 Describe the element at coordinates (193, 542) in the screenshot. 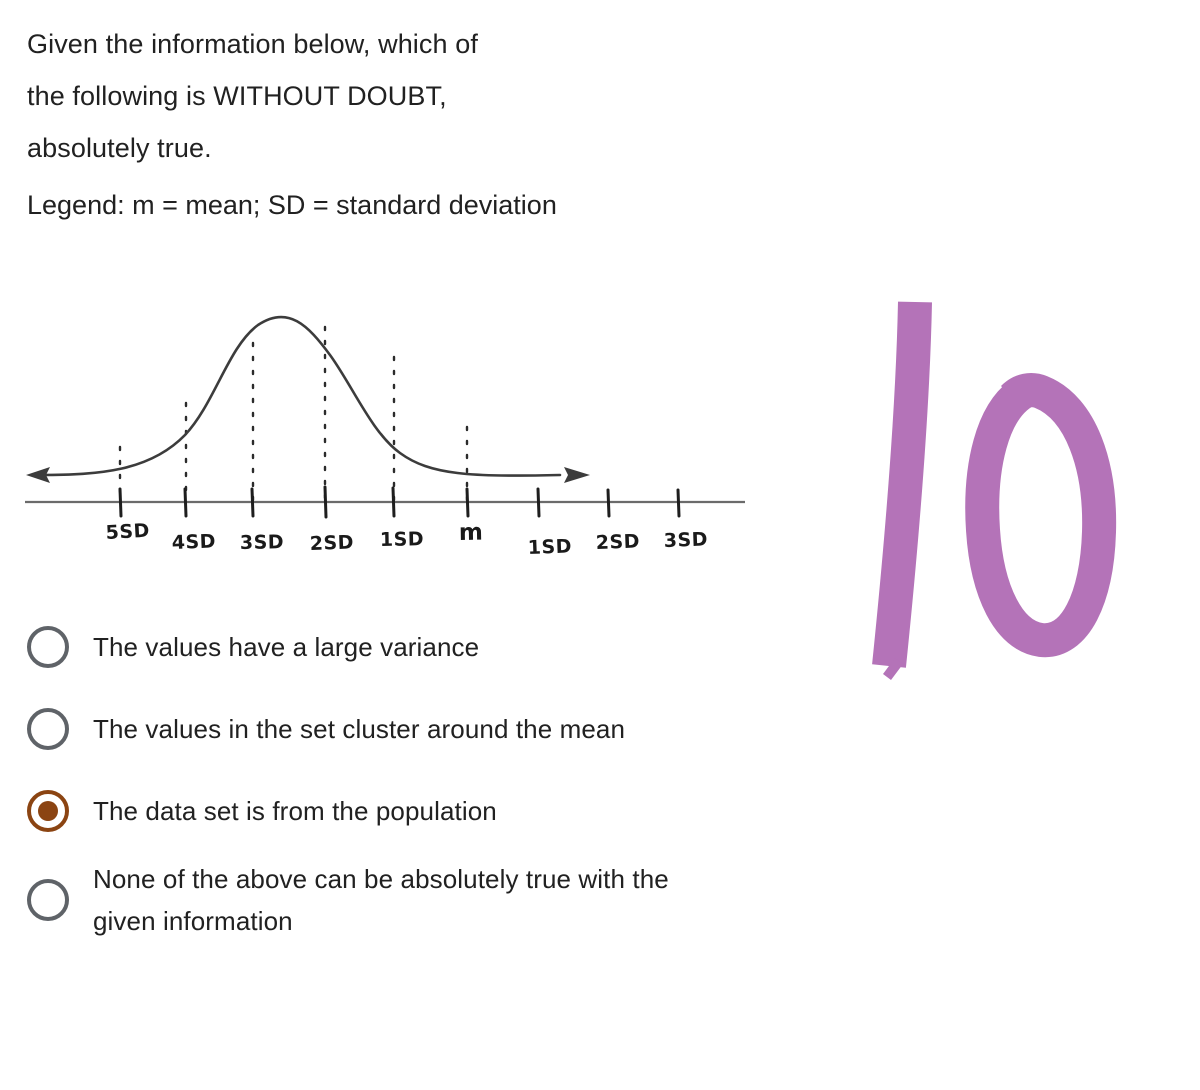

I see `tick-label-1: 4SD` at that location.